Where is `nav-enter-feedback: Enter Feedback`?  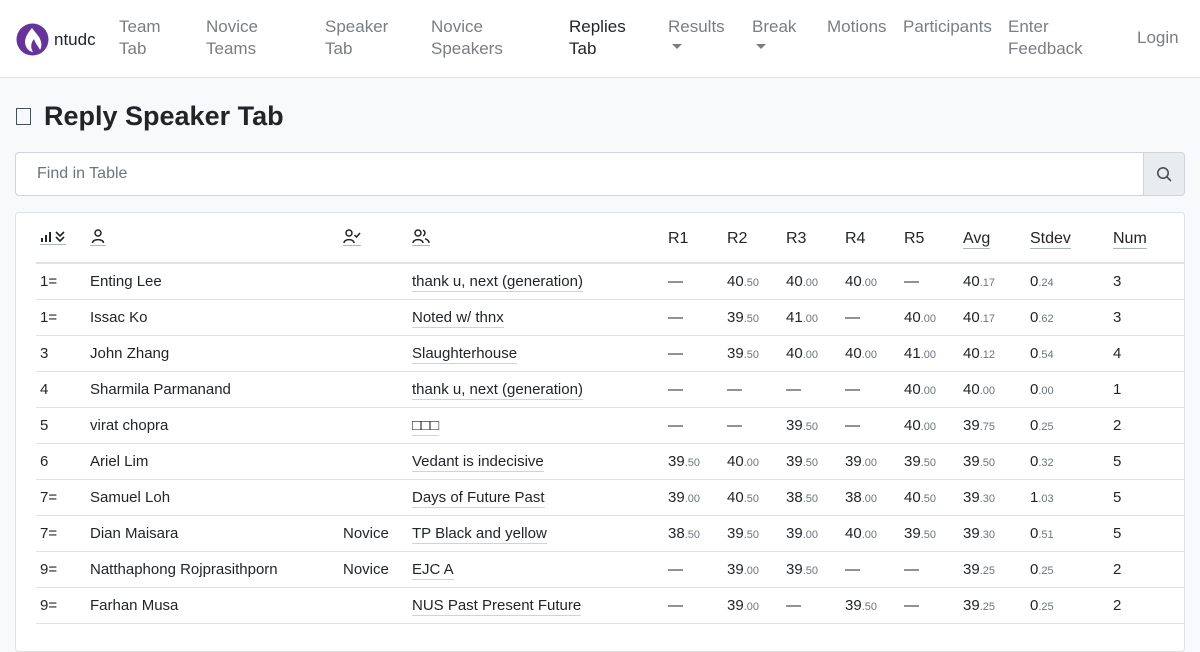 nav-enter-feedback: Enter Feedback is located at coordinates (1045, 38).